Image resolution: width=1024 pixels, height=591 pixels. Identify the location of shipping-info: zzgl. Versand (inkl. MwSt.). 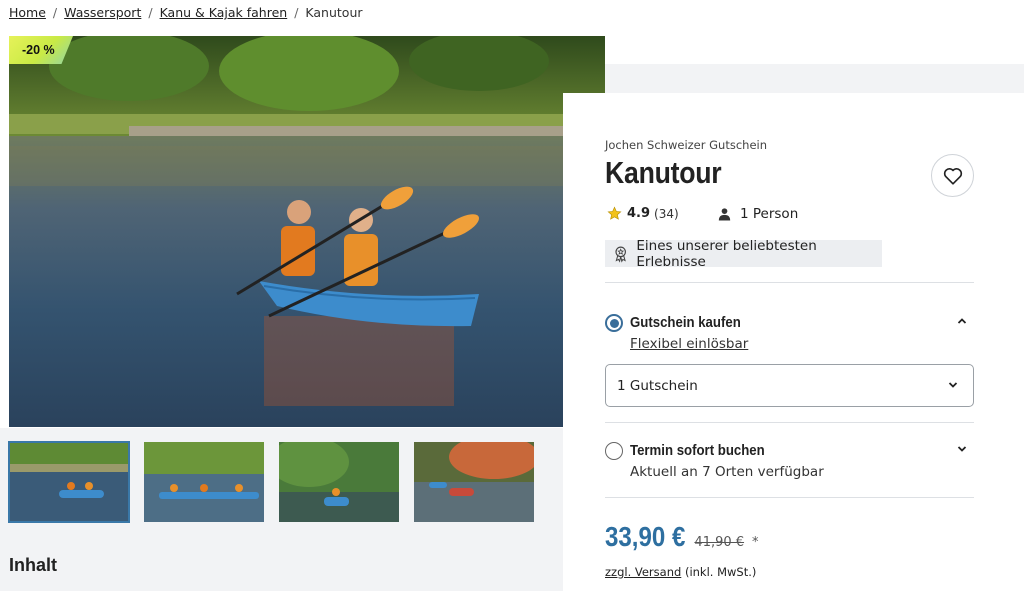
(680, 572).